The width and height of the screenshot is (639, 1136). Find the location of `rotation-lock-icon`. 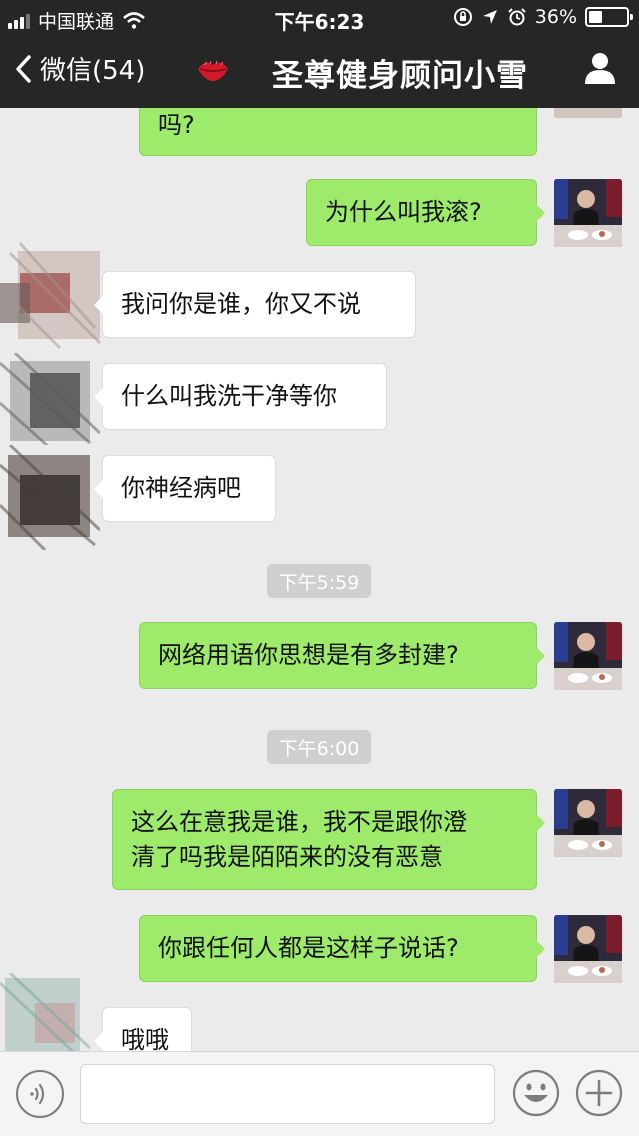

rotation-lock-icon is located at coordinates (462, 17).